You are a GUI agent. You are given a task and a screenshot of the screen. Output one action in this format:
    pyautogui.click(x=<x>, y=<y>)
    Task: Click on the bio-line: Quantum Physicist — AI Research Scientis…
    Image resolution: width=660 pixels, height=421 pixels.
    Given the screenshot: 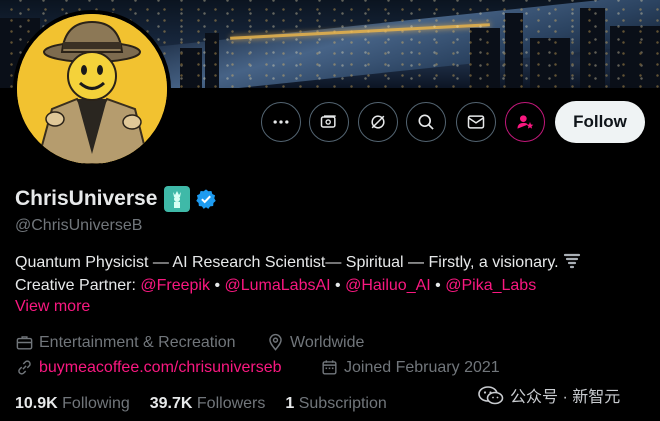 What is the action you would take?
    pyautogui.click(x=298, y=262)
    